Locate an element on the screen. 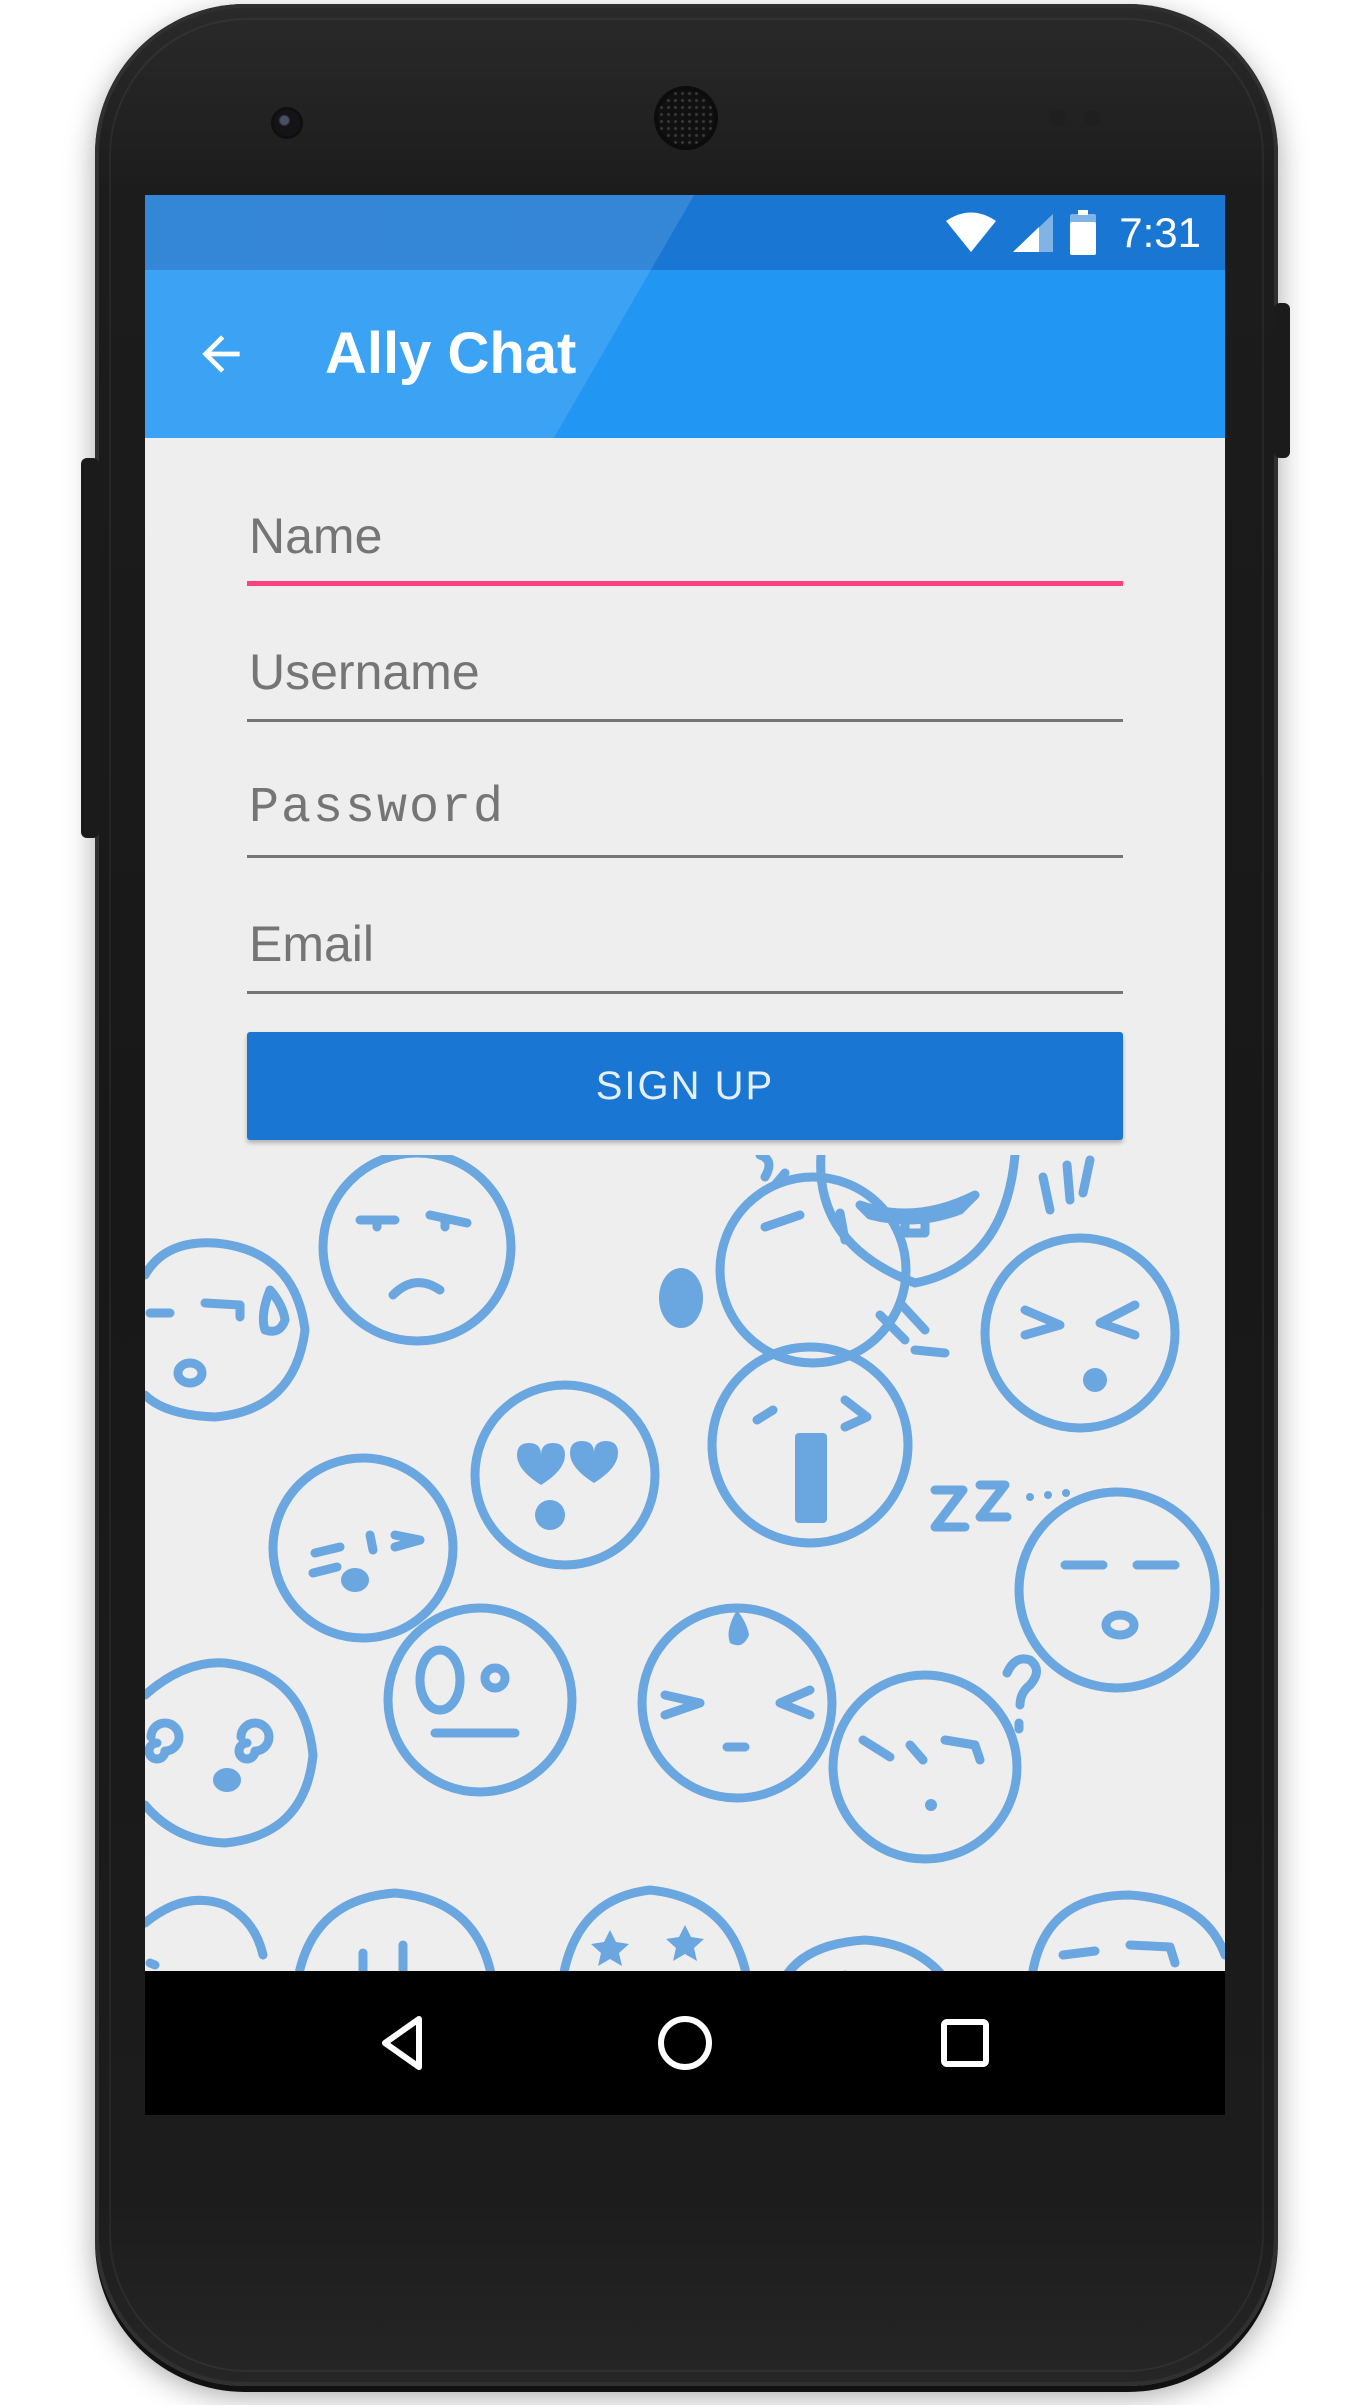 This screenshot has height=2405, width=1370. username-field is located at coordinates (685, 672).